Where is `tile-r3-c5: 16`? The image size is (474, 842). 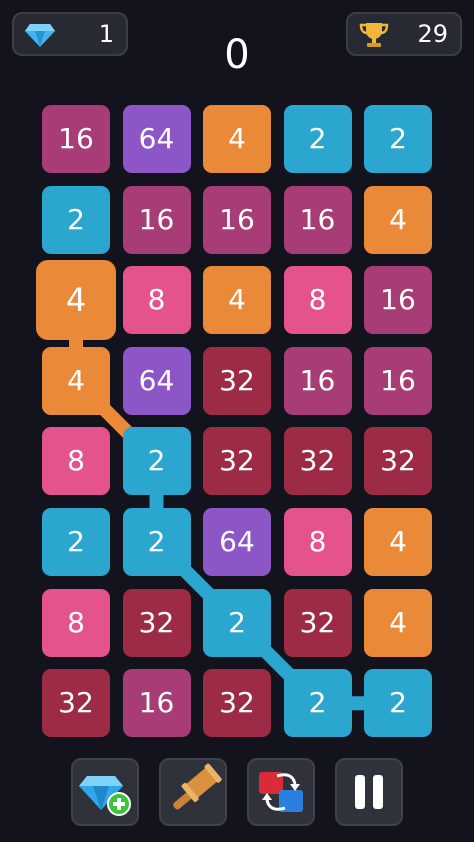 tile-r3-c5: 16 is located at coordinates (398, 300).